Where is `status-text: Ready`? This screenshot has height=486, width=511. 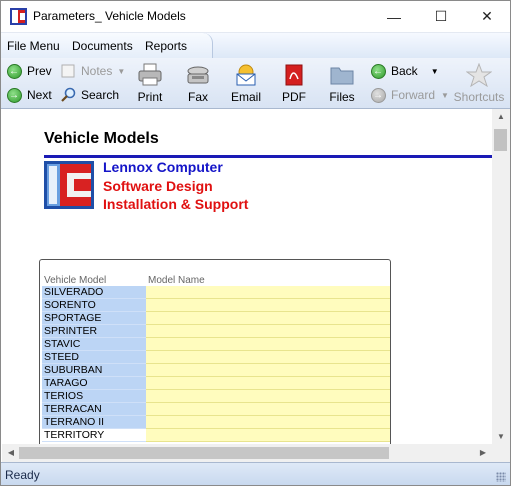 status-text: Ready is located at coordinates (22, 475).